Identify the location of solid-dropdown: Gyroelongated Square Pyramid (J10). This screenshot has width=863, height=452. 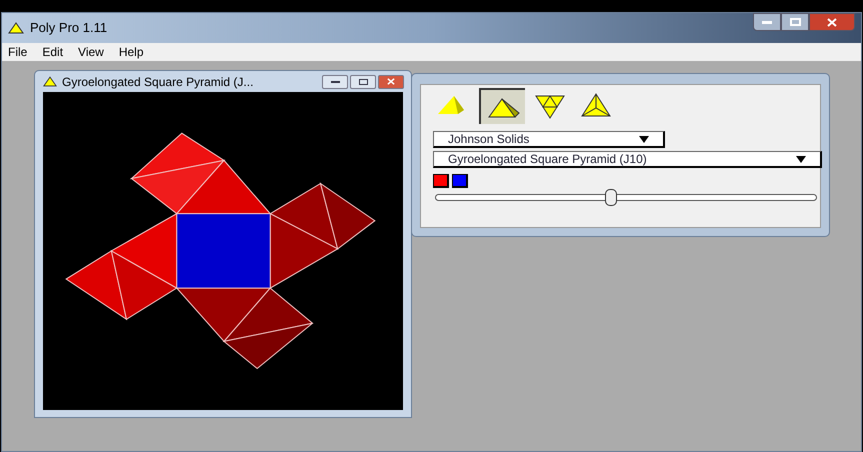
(627, 159).